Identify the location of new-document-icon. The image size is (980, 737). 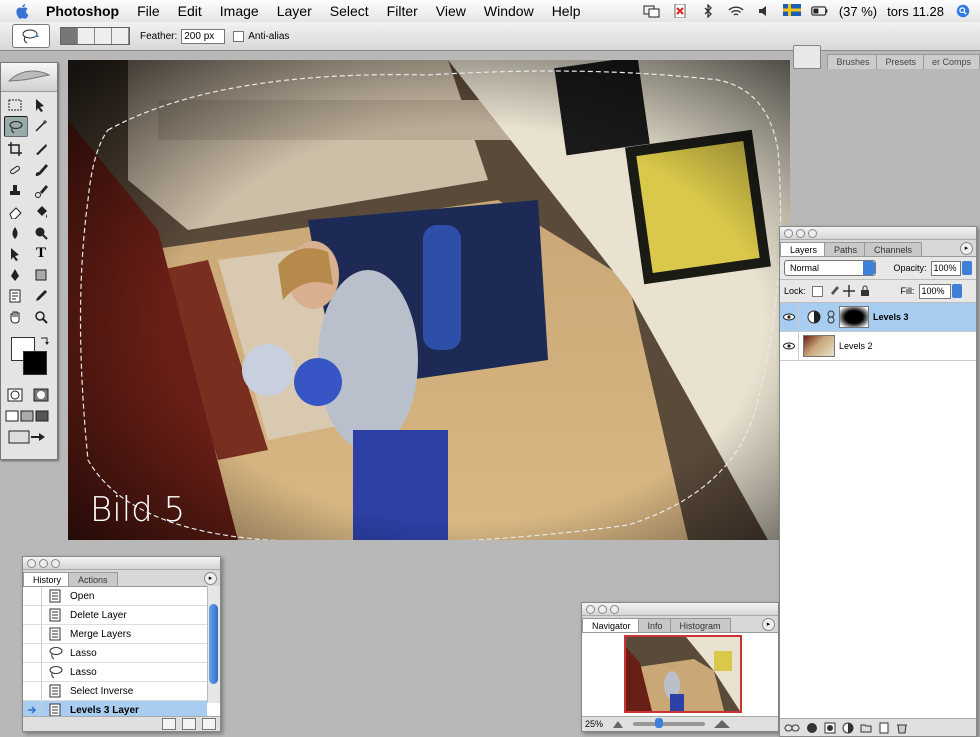
(169, 724).